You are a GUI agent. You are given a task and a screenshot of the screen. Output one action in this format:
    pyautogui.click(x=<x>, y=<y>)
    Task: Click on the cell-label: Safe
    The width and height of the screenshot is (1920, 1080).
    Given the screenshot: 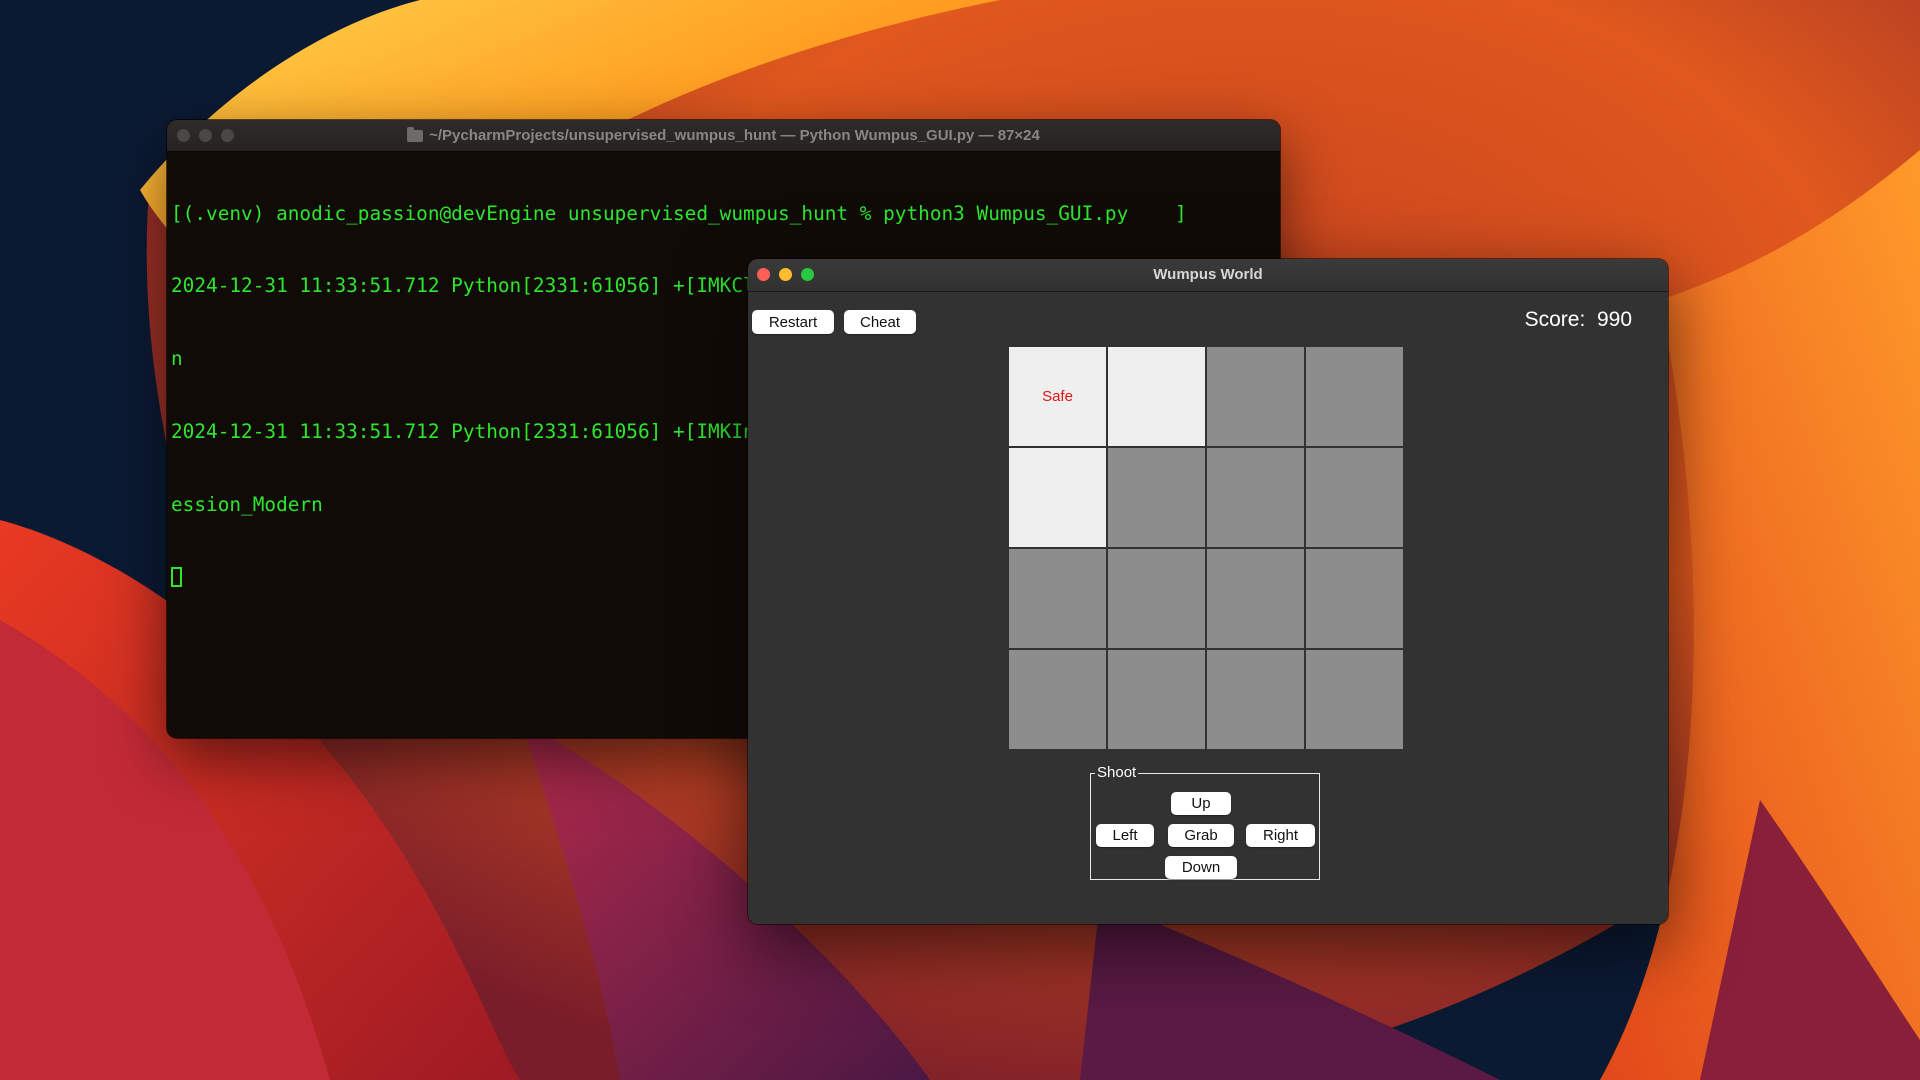 What is the action you would take?
    pyautogui.click(x=1057, y=396)
    